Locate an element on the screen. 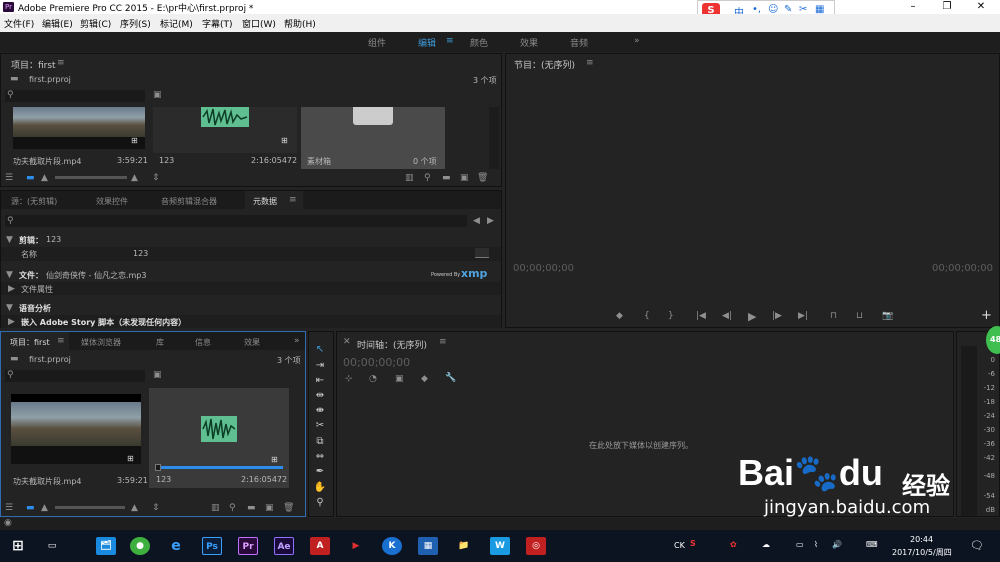 The height and width of the screenshot is (562, 1000). mark-out-icon: } is located at coordinates (671, 316).